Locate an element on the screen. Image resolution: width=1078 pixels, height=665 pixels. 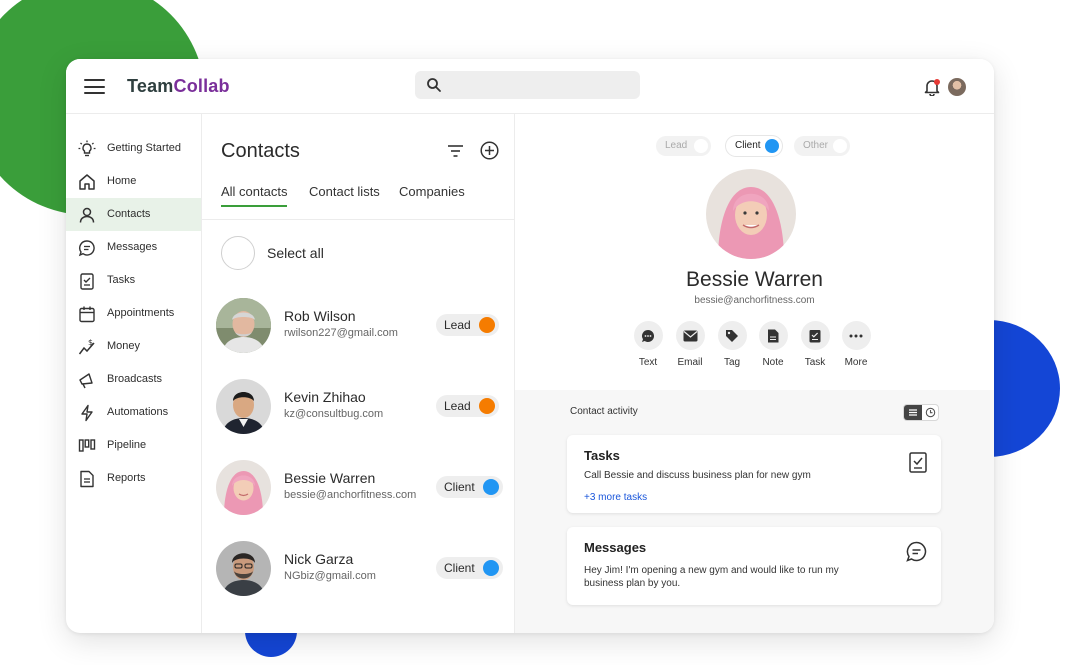
action-label: More is located at coordinates (856, 362).